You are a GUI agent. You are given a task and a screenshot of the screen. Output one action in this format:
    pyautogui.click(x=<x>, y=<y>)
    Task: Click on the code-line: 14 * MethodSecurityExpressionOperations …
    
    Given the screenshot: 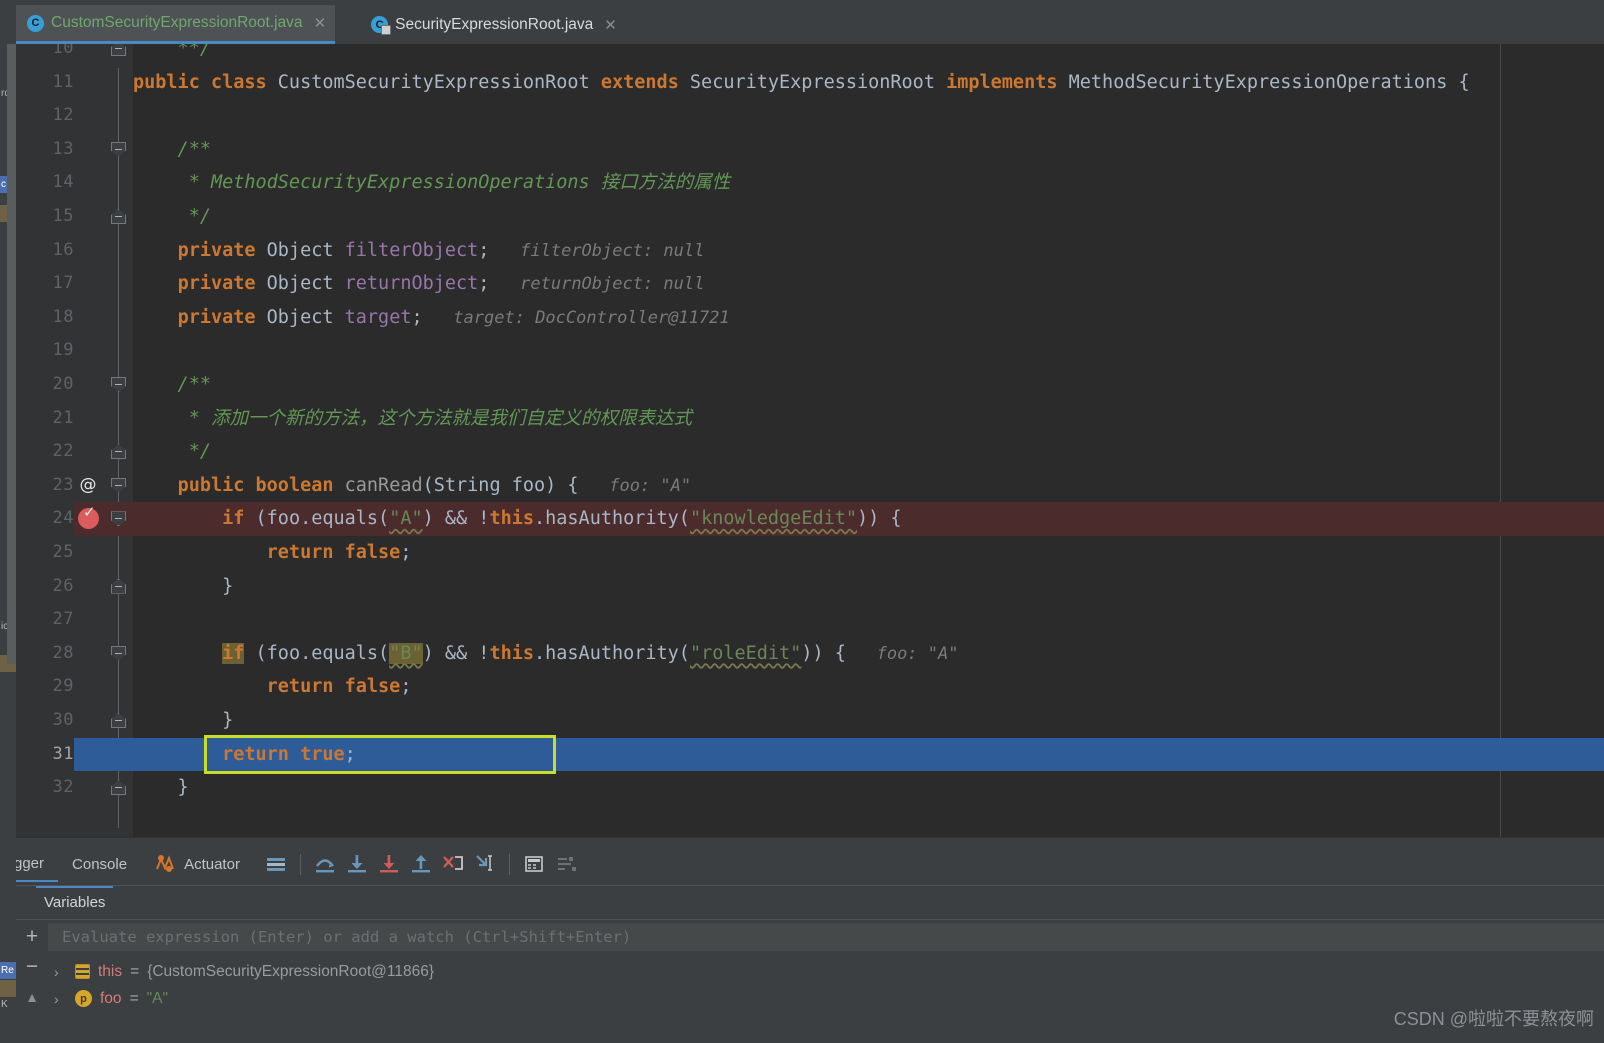 What is the action you would take?
    pyautogui.click(x=810, y=183)
    